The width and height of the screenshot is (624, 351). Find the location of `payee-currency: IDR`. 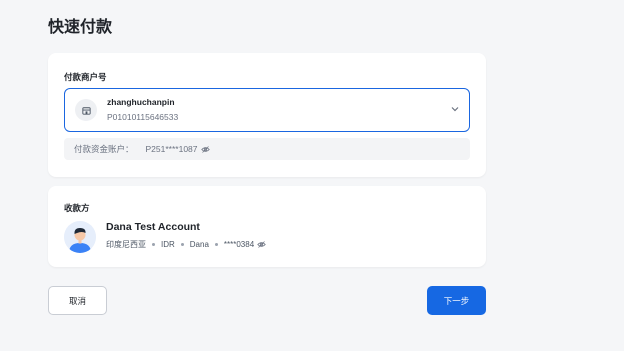

payee-currency: IDR is located at coordinates (168, 244).